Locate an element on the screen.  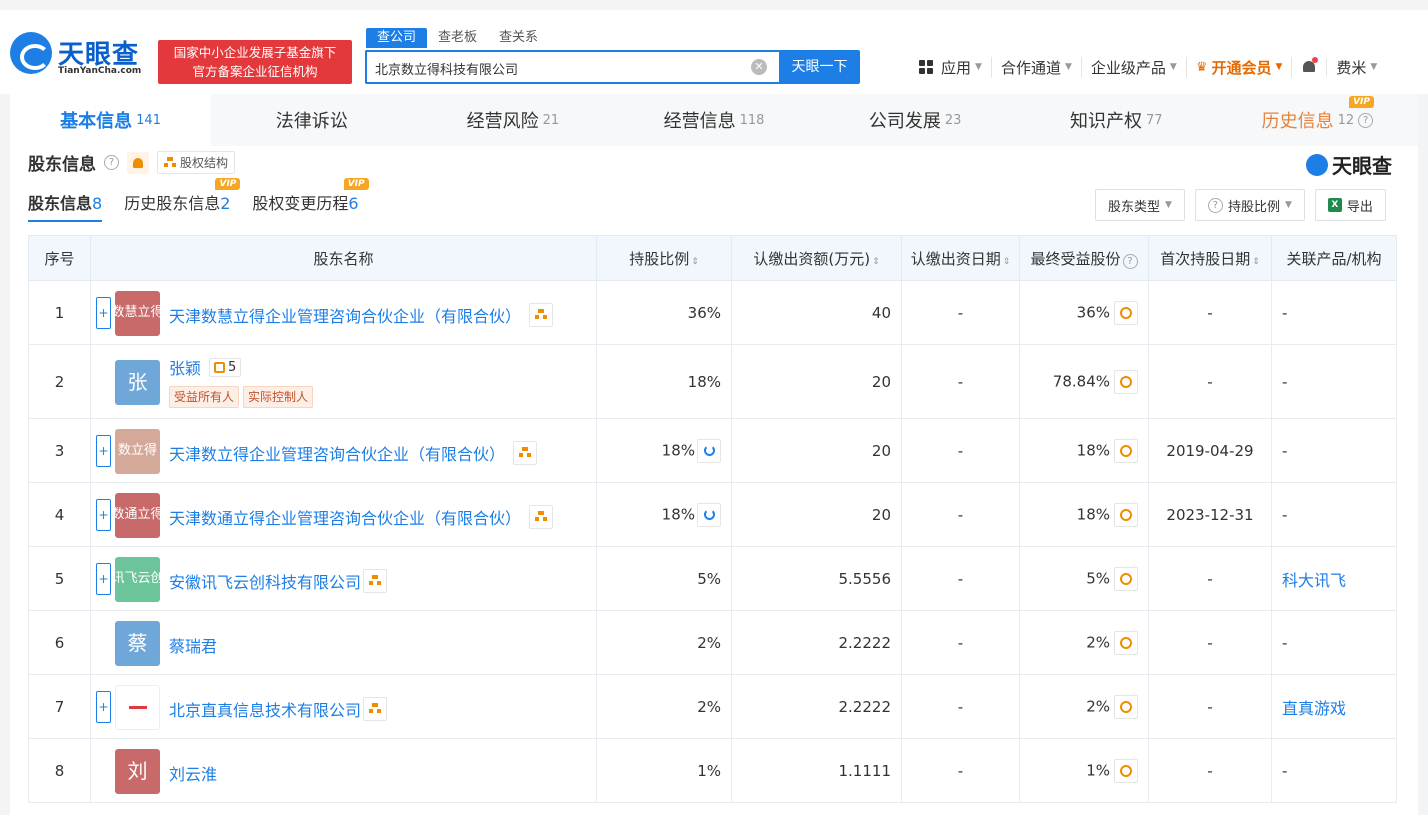
related-companies-button: 5 is located at coordinates (225, 367).